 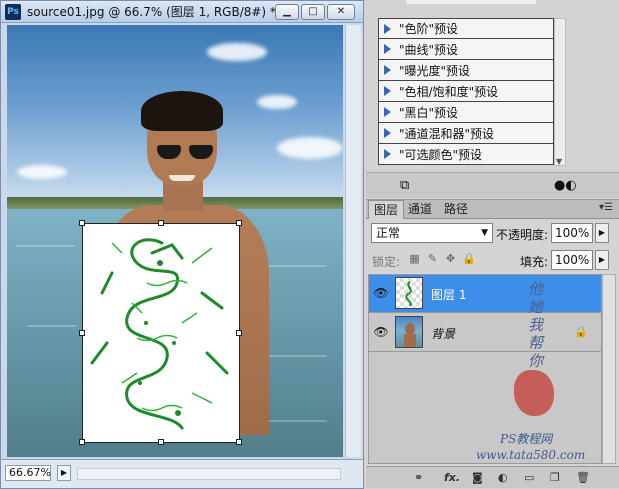 I want to click on preset-item-selective-color: "可选颜色"预设, so click(x=466, y=154).